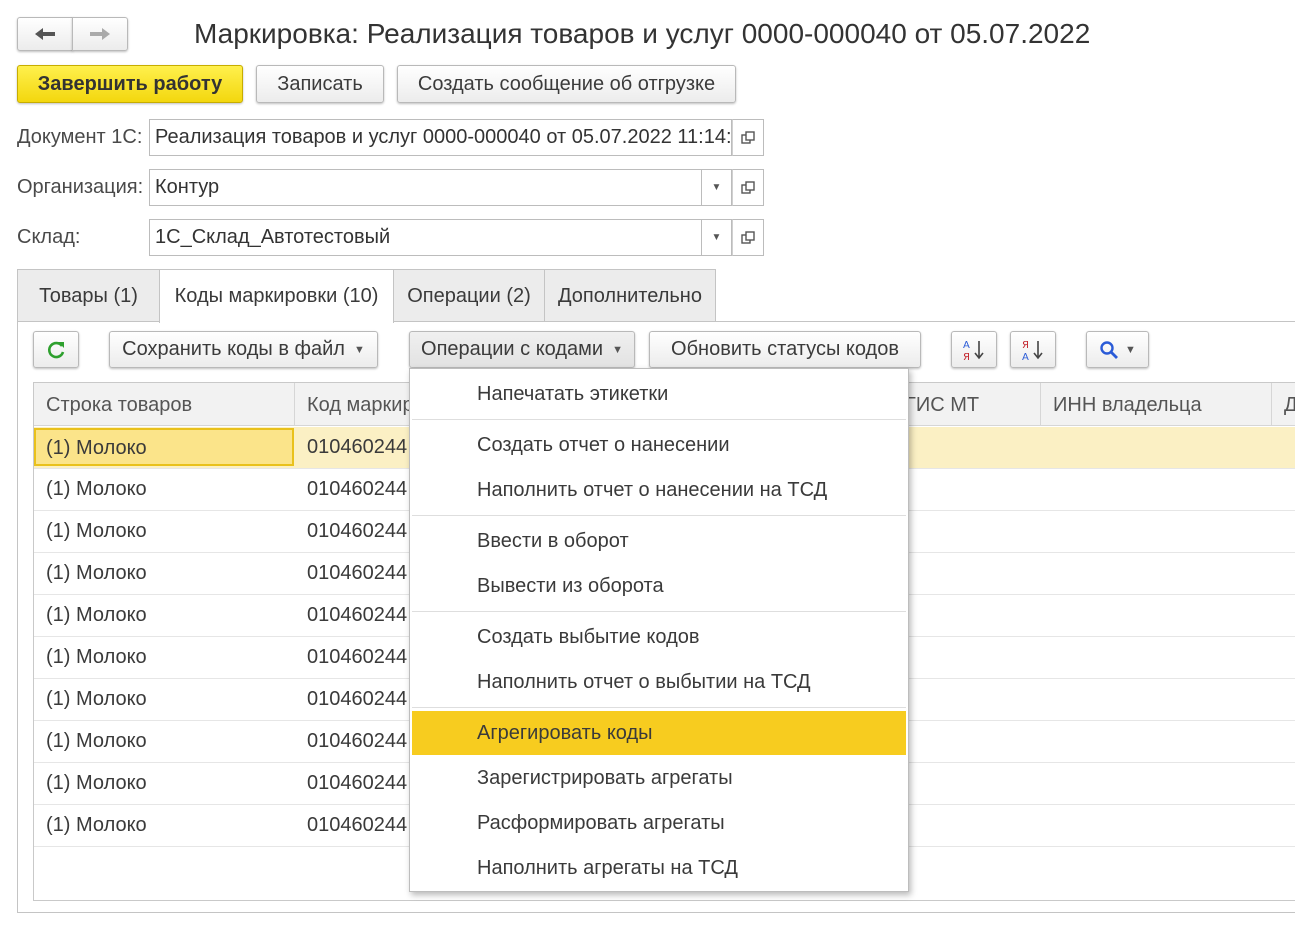 The width and height of the screenshot is (1295, 926). What do you see at coordinates (659, 733) in the screenshot?
I see `menu-item-aggregate-codes: Агрегировать коды` at bounding box center [659, 733].